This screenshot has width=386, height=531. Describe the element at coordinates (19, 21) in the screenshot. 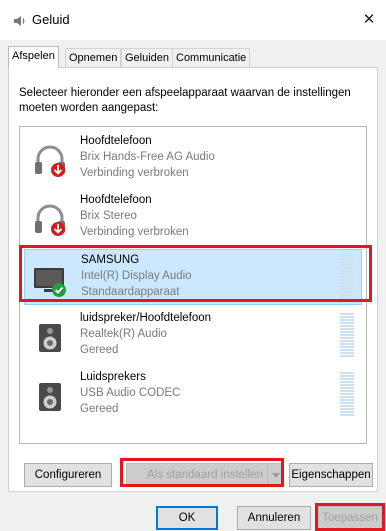

I see `speaker-app-icon` at that location.